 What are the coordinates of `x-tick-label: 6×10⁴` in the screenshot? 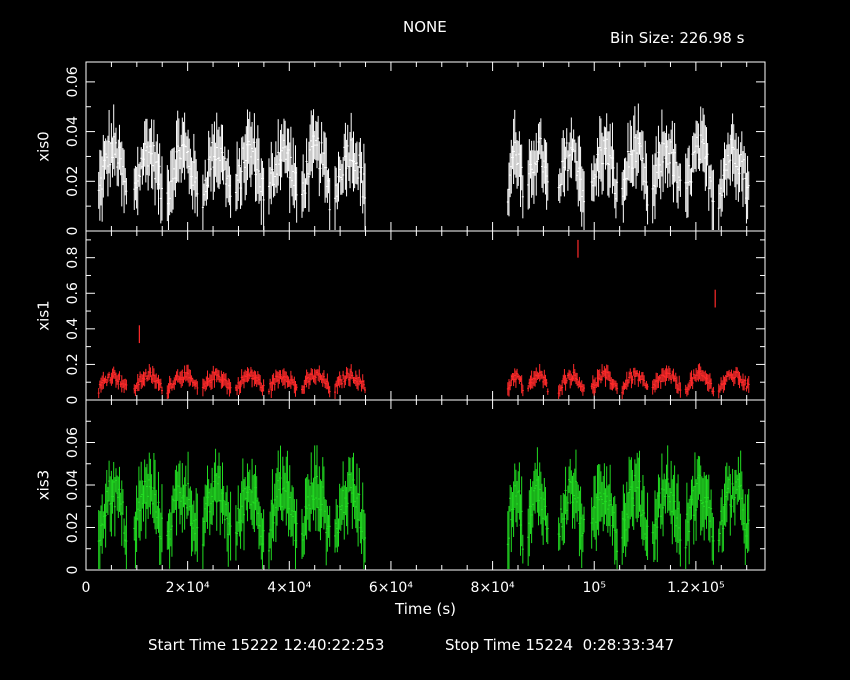 It's located at (391, 588).